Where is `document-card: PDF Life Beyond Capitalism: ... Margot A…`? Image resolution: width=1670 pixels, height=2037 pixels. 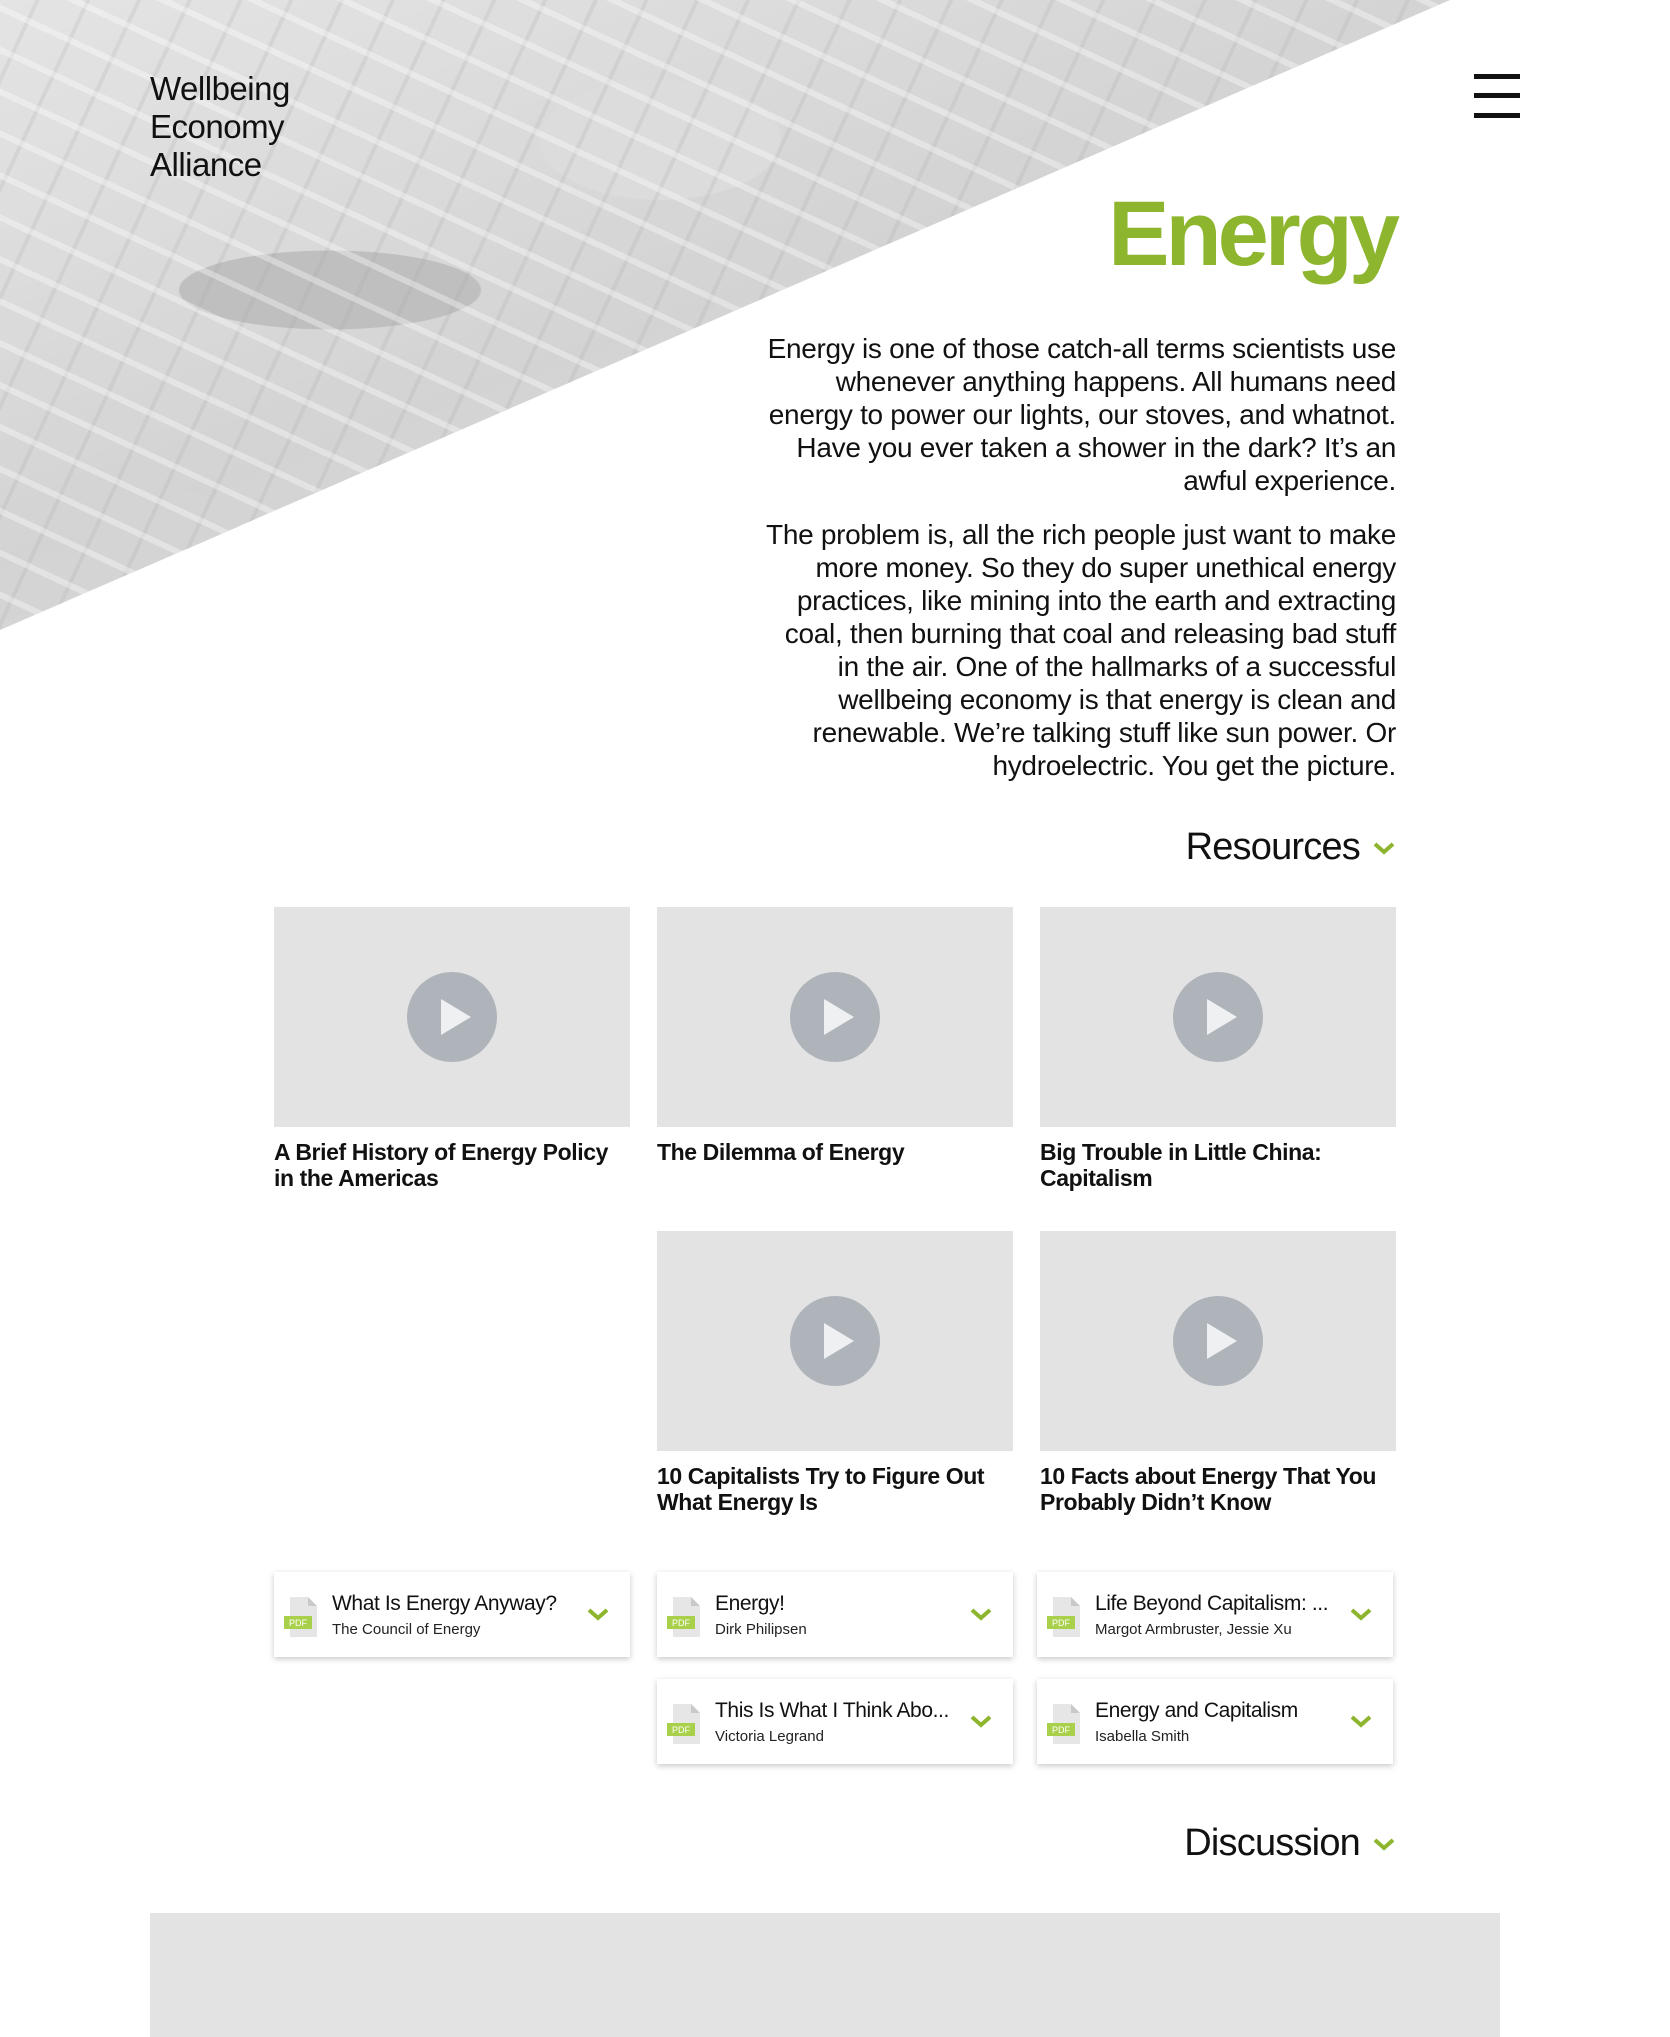 document-card: PDF Life Beyond Capitalism: ... Margot A… is located at coordinates (1215, 1614).